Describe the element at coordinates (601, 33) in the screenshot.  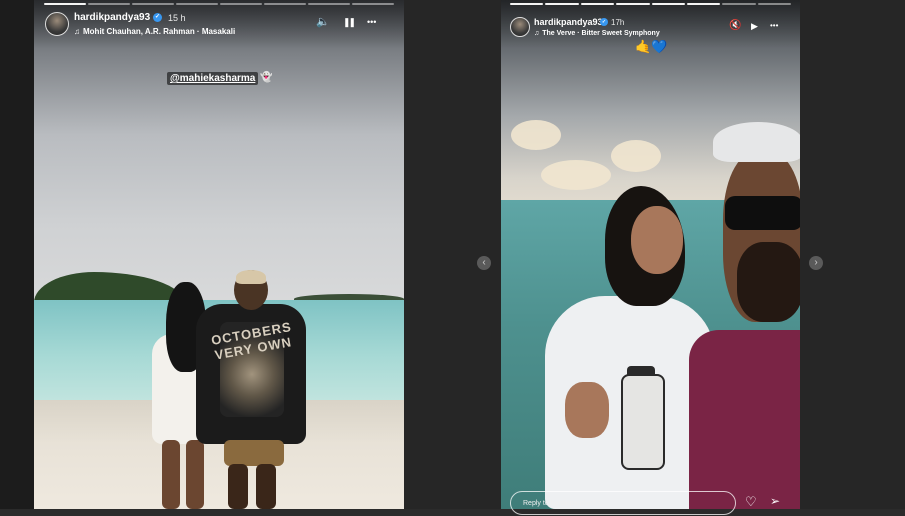
I see `music-label: The Verve · Bitter Sweet Symphony` at that location.